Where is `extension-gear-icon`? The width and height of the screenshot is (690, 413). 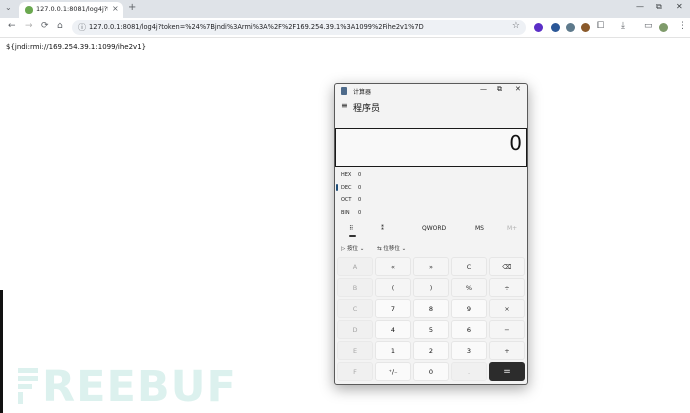
extension-gear-icon is located at coordinates (570, 27).